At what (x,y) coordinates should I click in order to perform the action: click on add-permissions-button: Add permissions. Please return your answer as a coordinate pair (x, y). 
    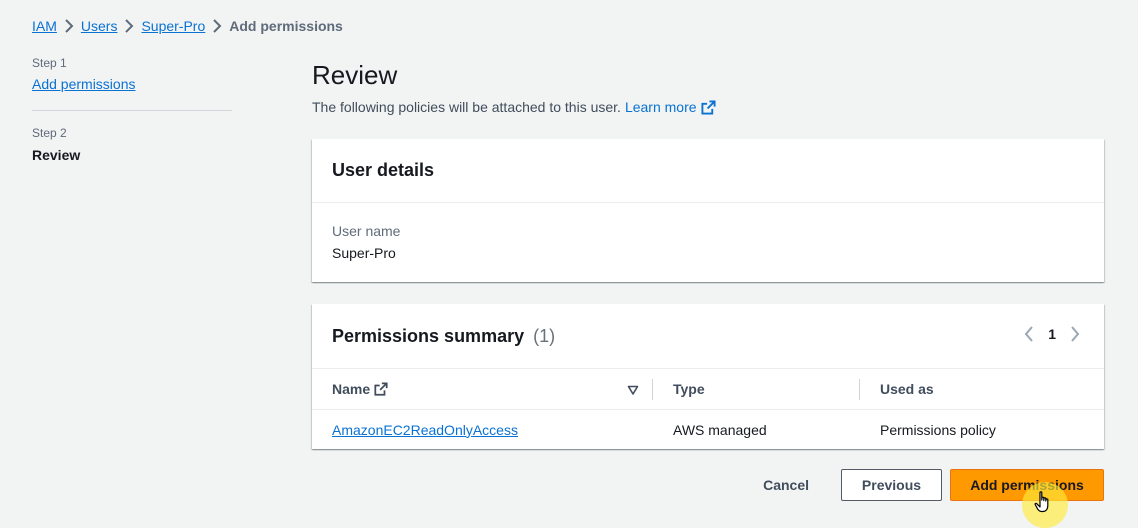
    Looking at the image, I should click on (1027, 485).